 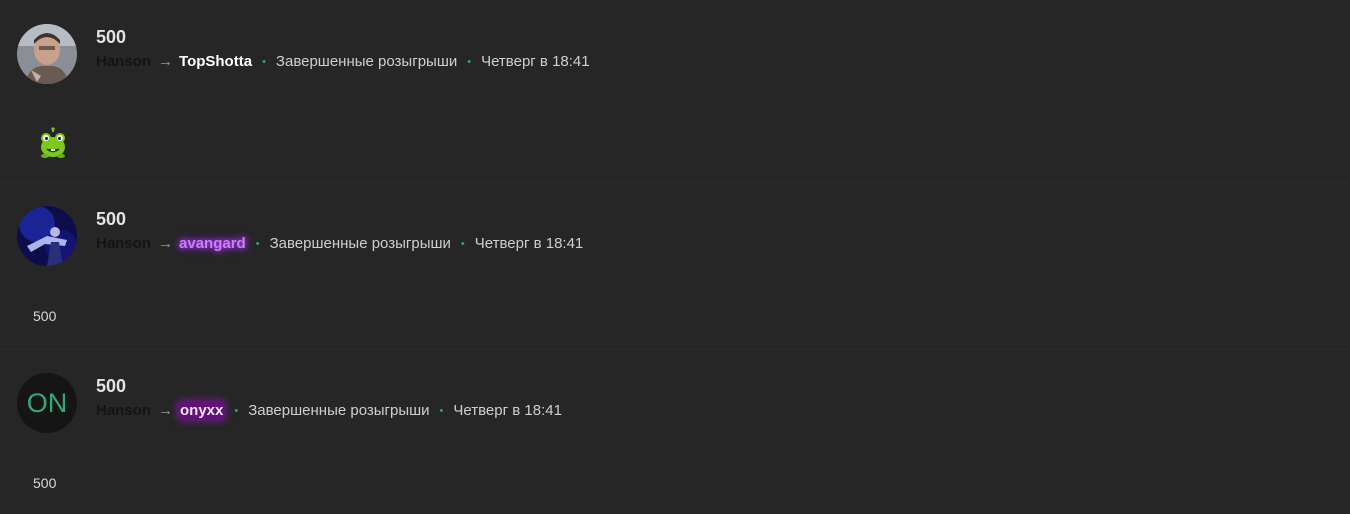 I want to click on recipient-username: TopShotta, so click(x=215, y=61).